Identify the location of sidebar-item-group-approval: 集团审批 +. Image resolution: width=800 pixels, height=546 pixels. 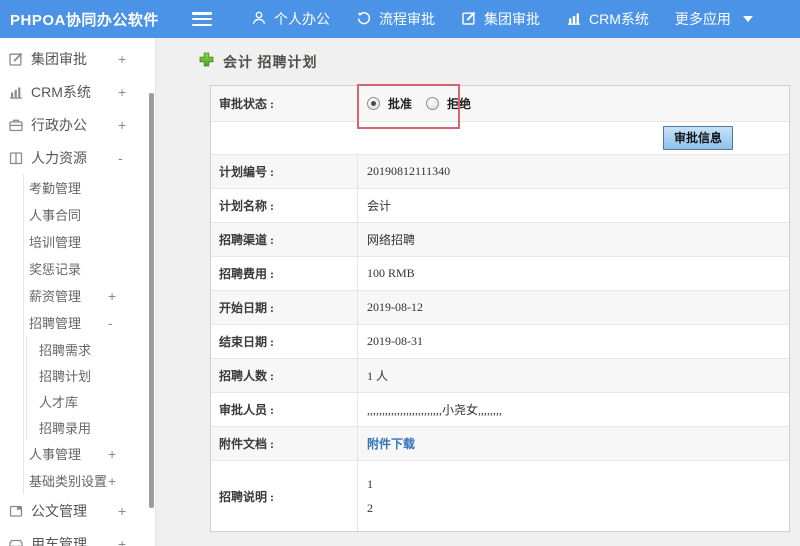
(77, 58).